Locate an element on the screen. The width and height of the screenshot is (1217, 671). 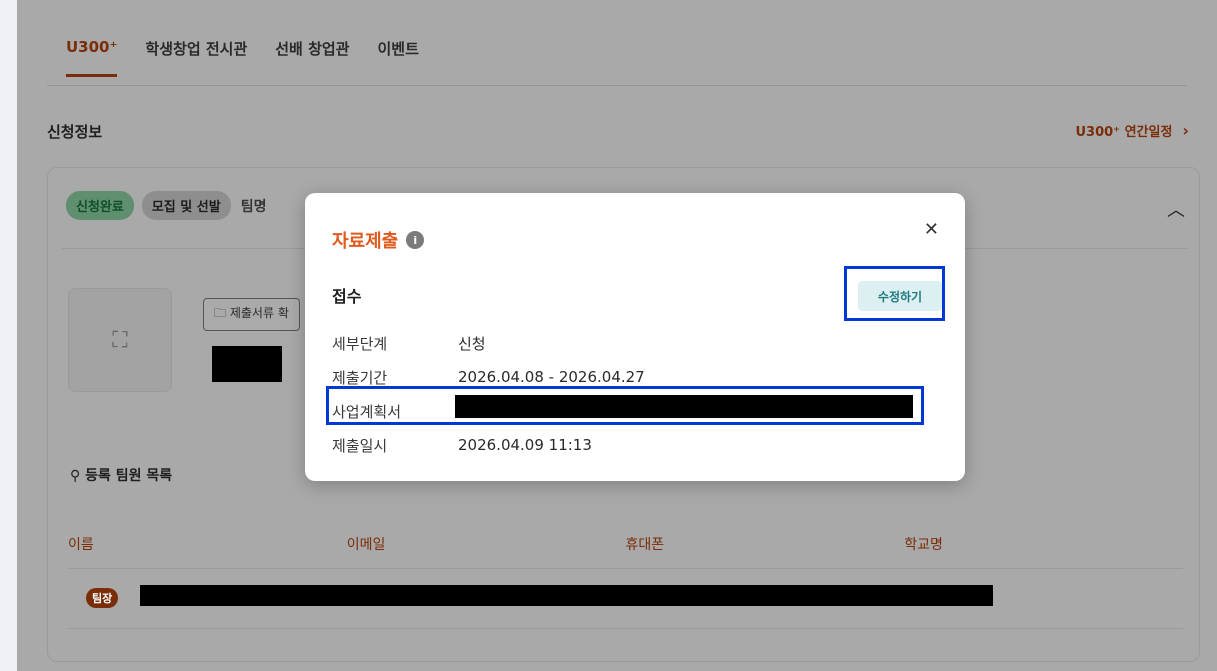
left-margin is located at coordinates (8, 335).